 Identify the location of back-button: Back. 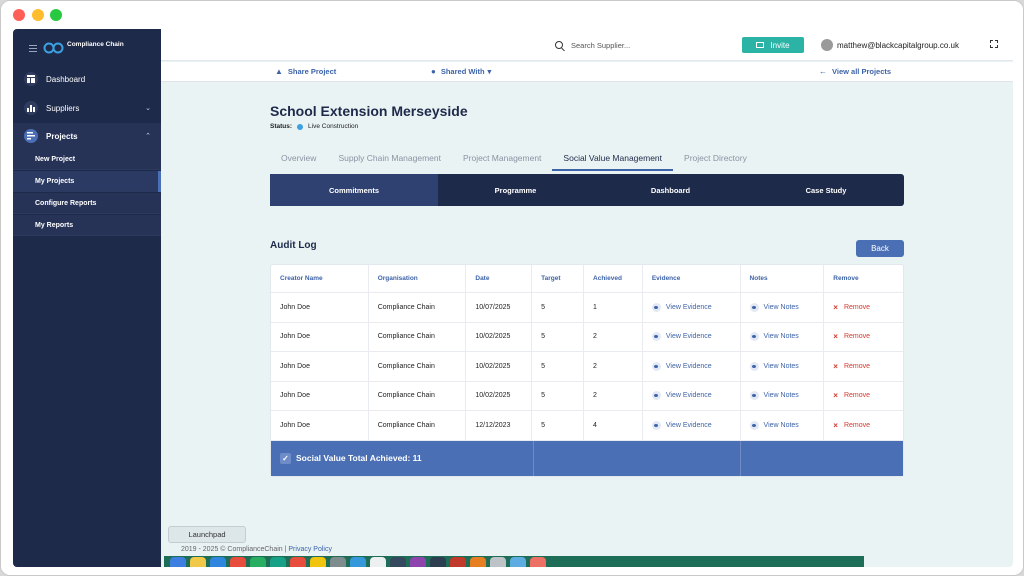
(880, 248).